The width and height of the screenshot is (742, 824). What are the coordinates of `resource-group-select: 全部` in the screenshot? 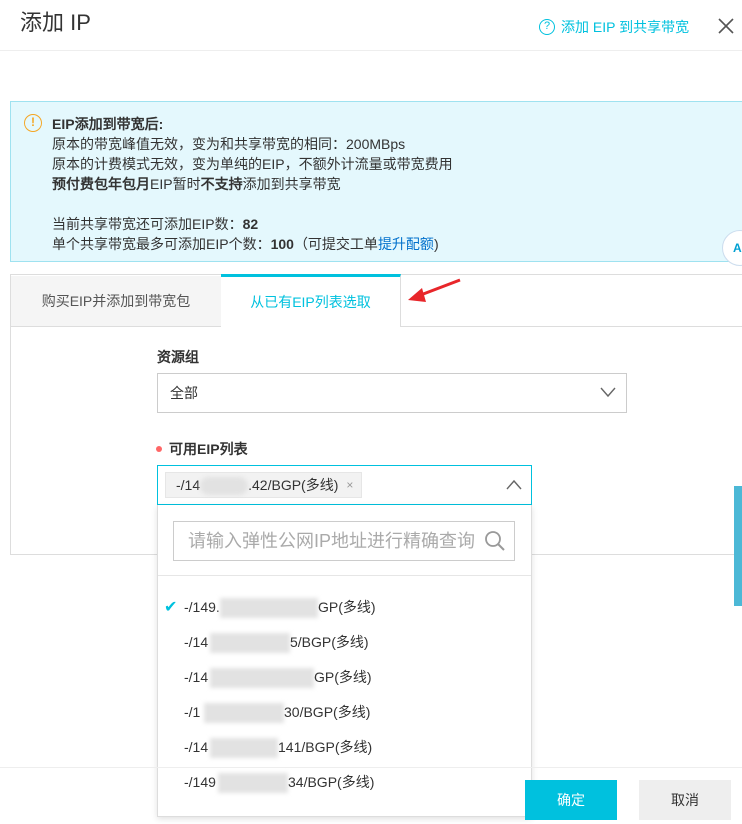 It's located at (392, 393).